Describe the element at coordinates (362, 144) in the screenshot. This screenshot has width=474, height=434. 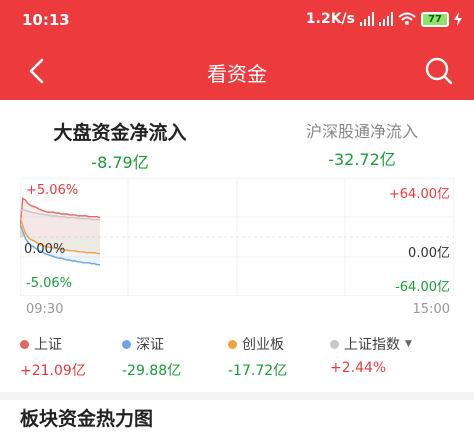
I see `tab-connect-net-inflow: 沪深股通净流入 -32.72亿` at that location.